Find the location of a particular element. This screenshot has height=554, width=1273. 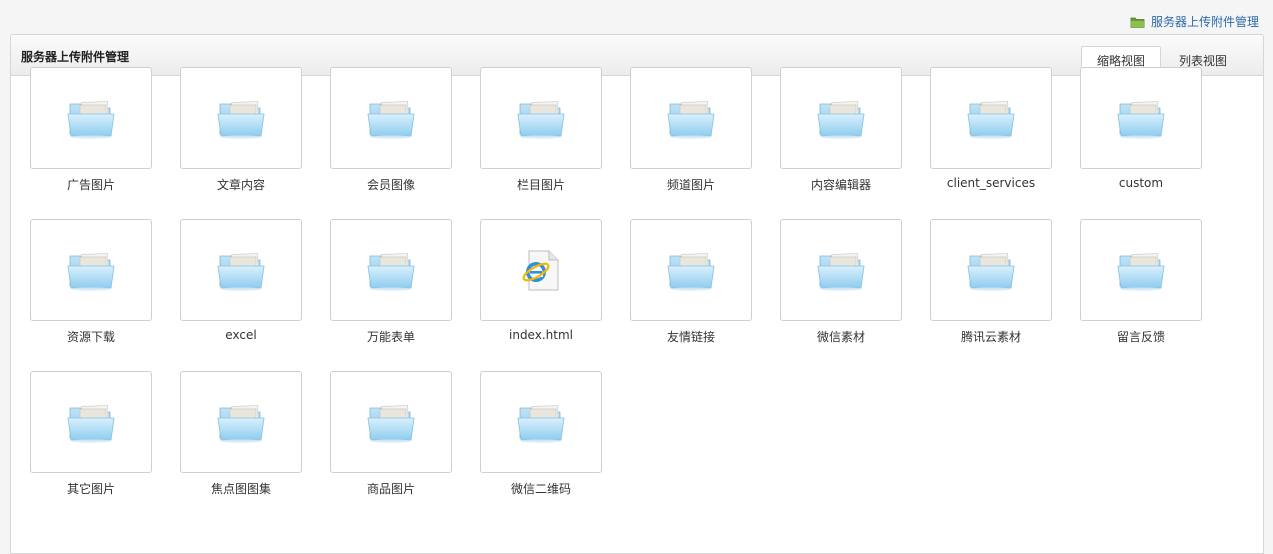

folder-item: 资源下载 is located at coordinates (91, 289).